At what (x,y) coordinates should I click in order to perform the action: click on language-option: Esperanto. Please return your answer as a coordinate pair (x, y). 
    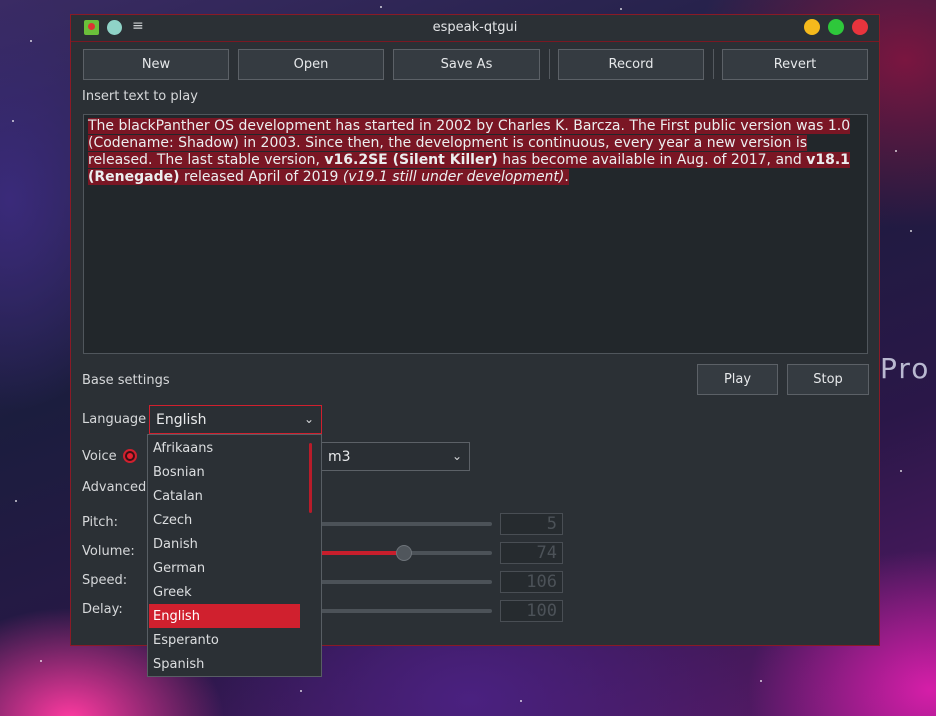
    Looking at the image, I should click on (224, 640).